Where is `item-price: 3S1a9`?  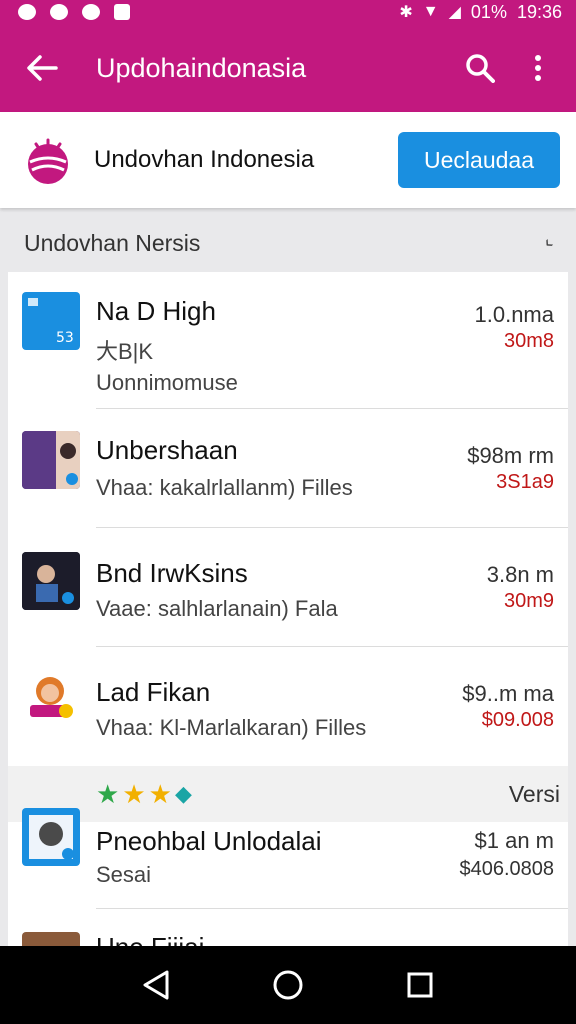 item-price: 3S1a9 is located at coordinates (525, 482).